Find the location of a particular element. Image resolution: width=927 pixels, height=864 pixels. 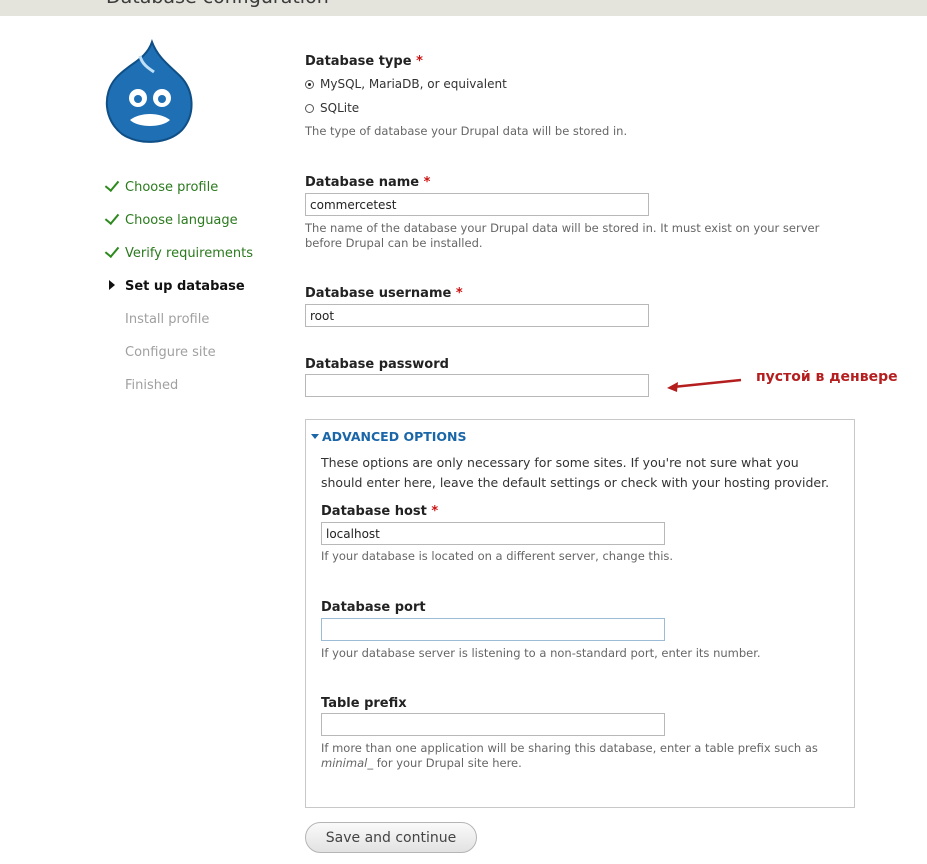

step-configure-site: Configure site is located at coordinates (170, 352).